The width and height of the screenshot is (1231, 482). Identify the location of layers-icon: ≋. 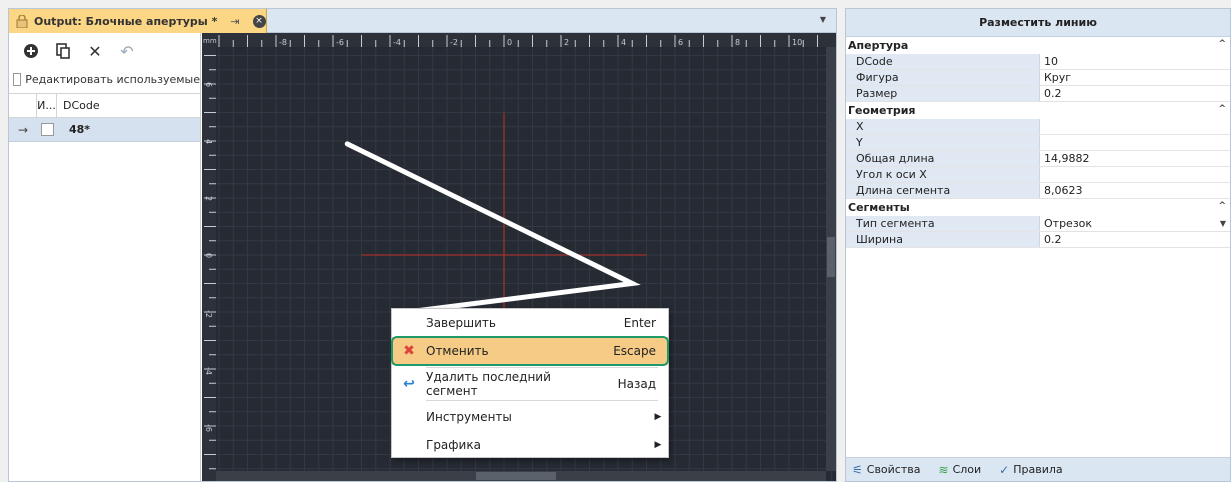
(943, 469).